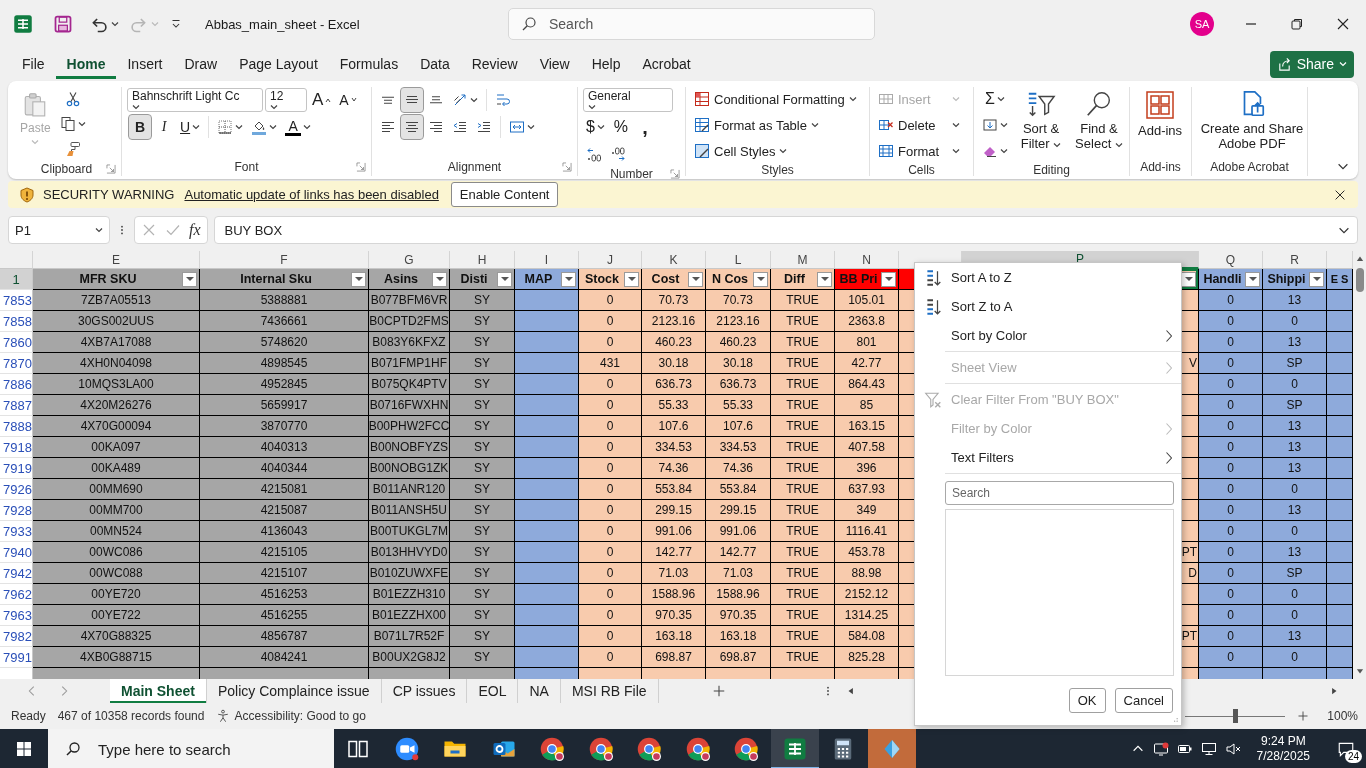 The image size is (1366, 768). What do you see at coordinates (1048, 457) in the screenshot?
I see `menu-item: Text Filters` at bounding box center [1048, 457].